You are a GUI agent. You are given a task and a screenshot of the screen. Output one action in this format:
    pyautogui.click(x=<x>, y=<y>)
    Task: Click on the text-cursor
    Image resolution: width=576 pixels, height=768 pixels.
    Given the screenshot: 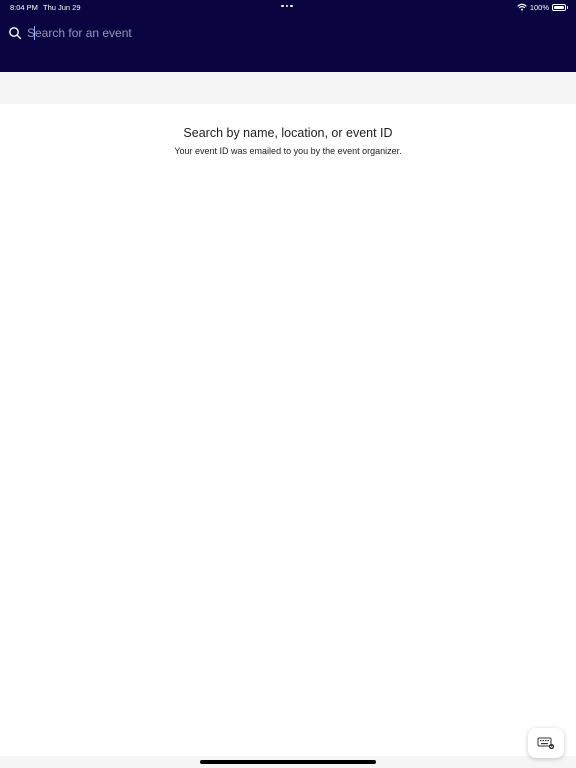 What is the action you would take?
    pyautogui.click(x=34, y=33)
    